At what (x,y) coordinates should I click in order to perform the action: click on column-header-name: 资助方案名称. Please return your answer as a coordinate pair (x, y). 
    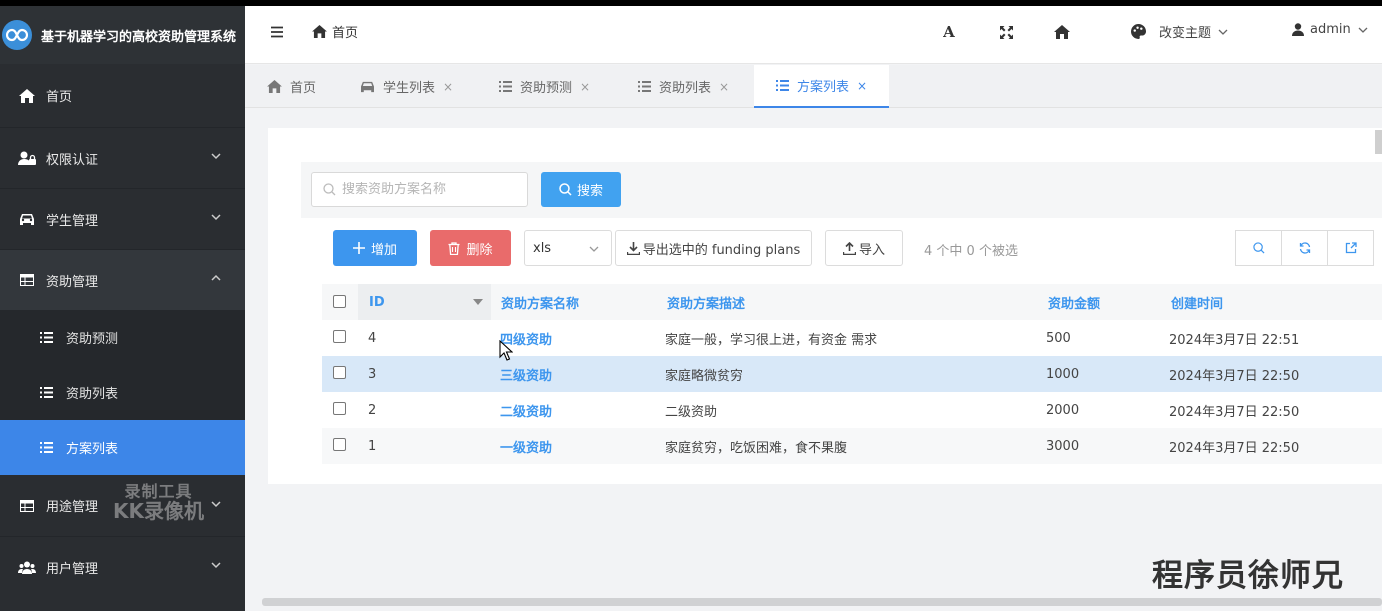
    Looking at the image, I should click on (540, 302).